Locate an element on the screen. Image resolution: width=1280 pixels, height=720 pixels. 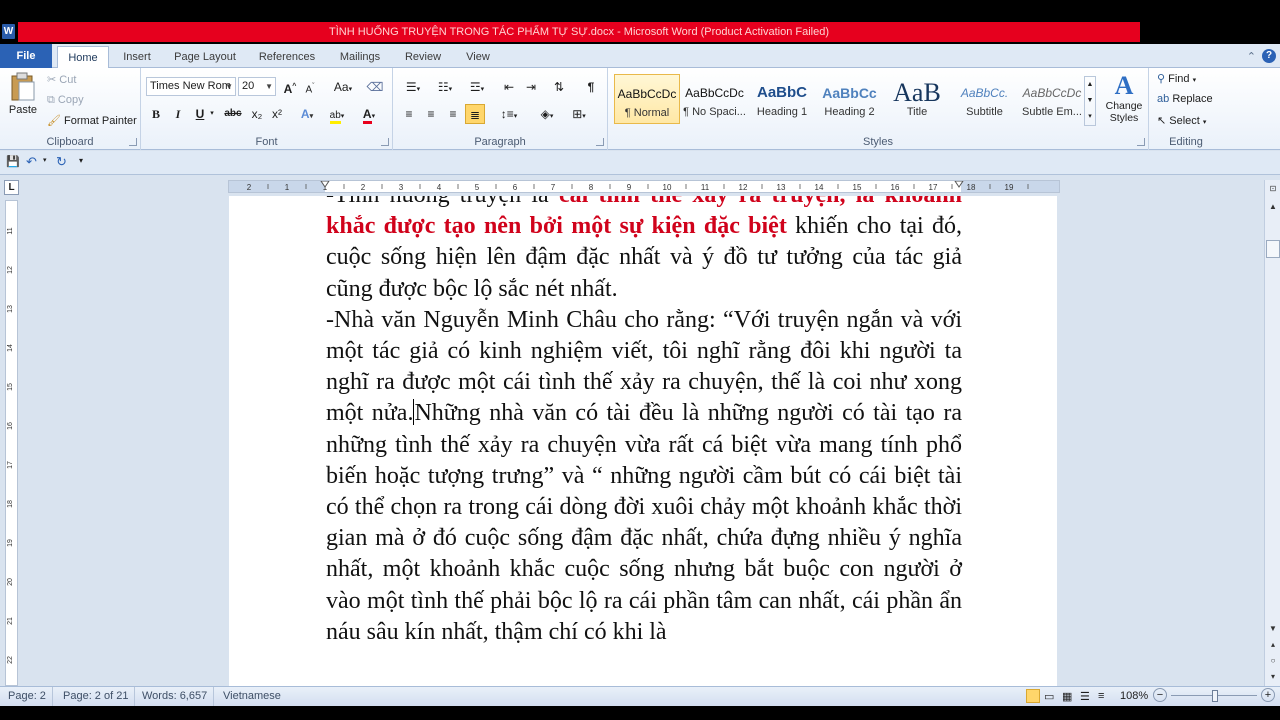
undo-icon: ↶ is located at coordinates (31, 162).